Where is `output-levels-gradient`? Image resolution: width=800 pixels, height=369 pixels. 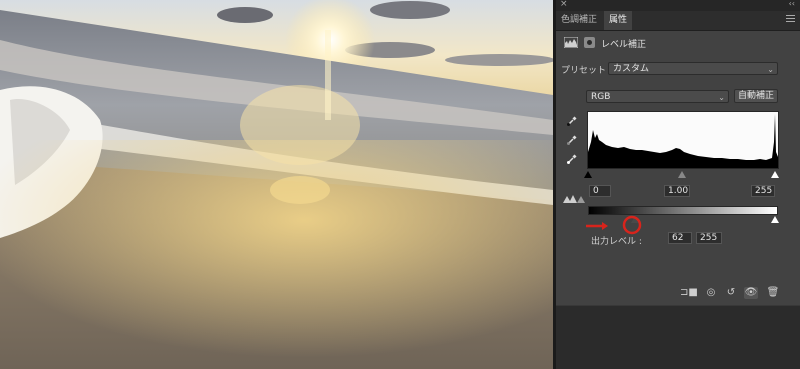 output-levels-gradient is located at coordinates (683, 210).